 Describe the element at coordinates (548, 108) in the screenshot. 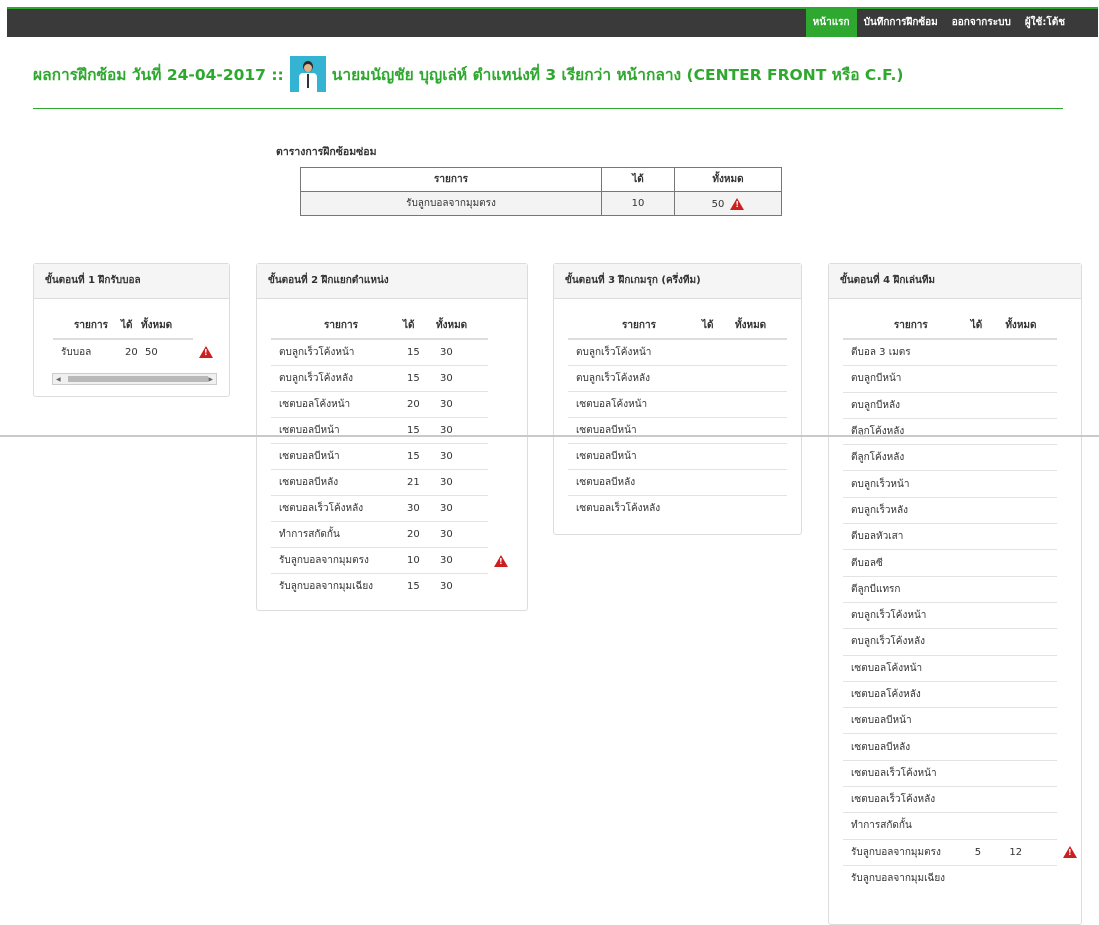

I see `header-divider` at that location.